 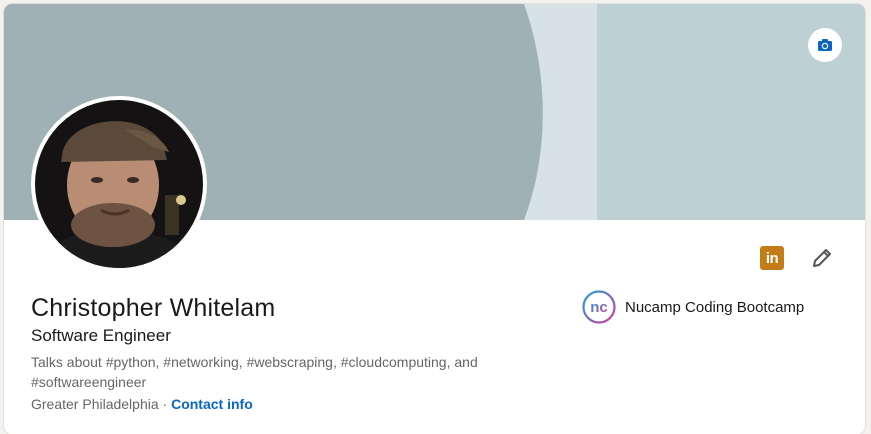 I want to click on camera-icon, so click(x=825, y=45).